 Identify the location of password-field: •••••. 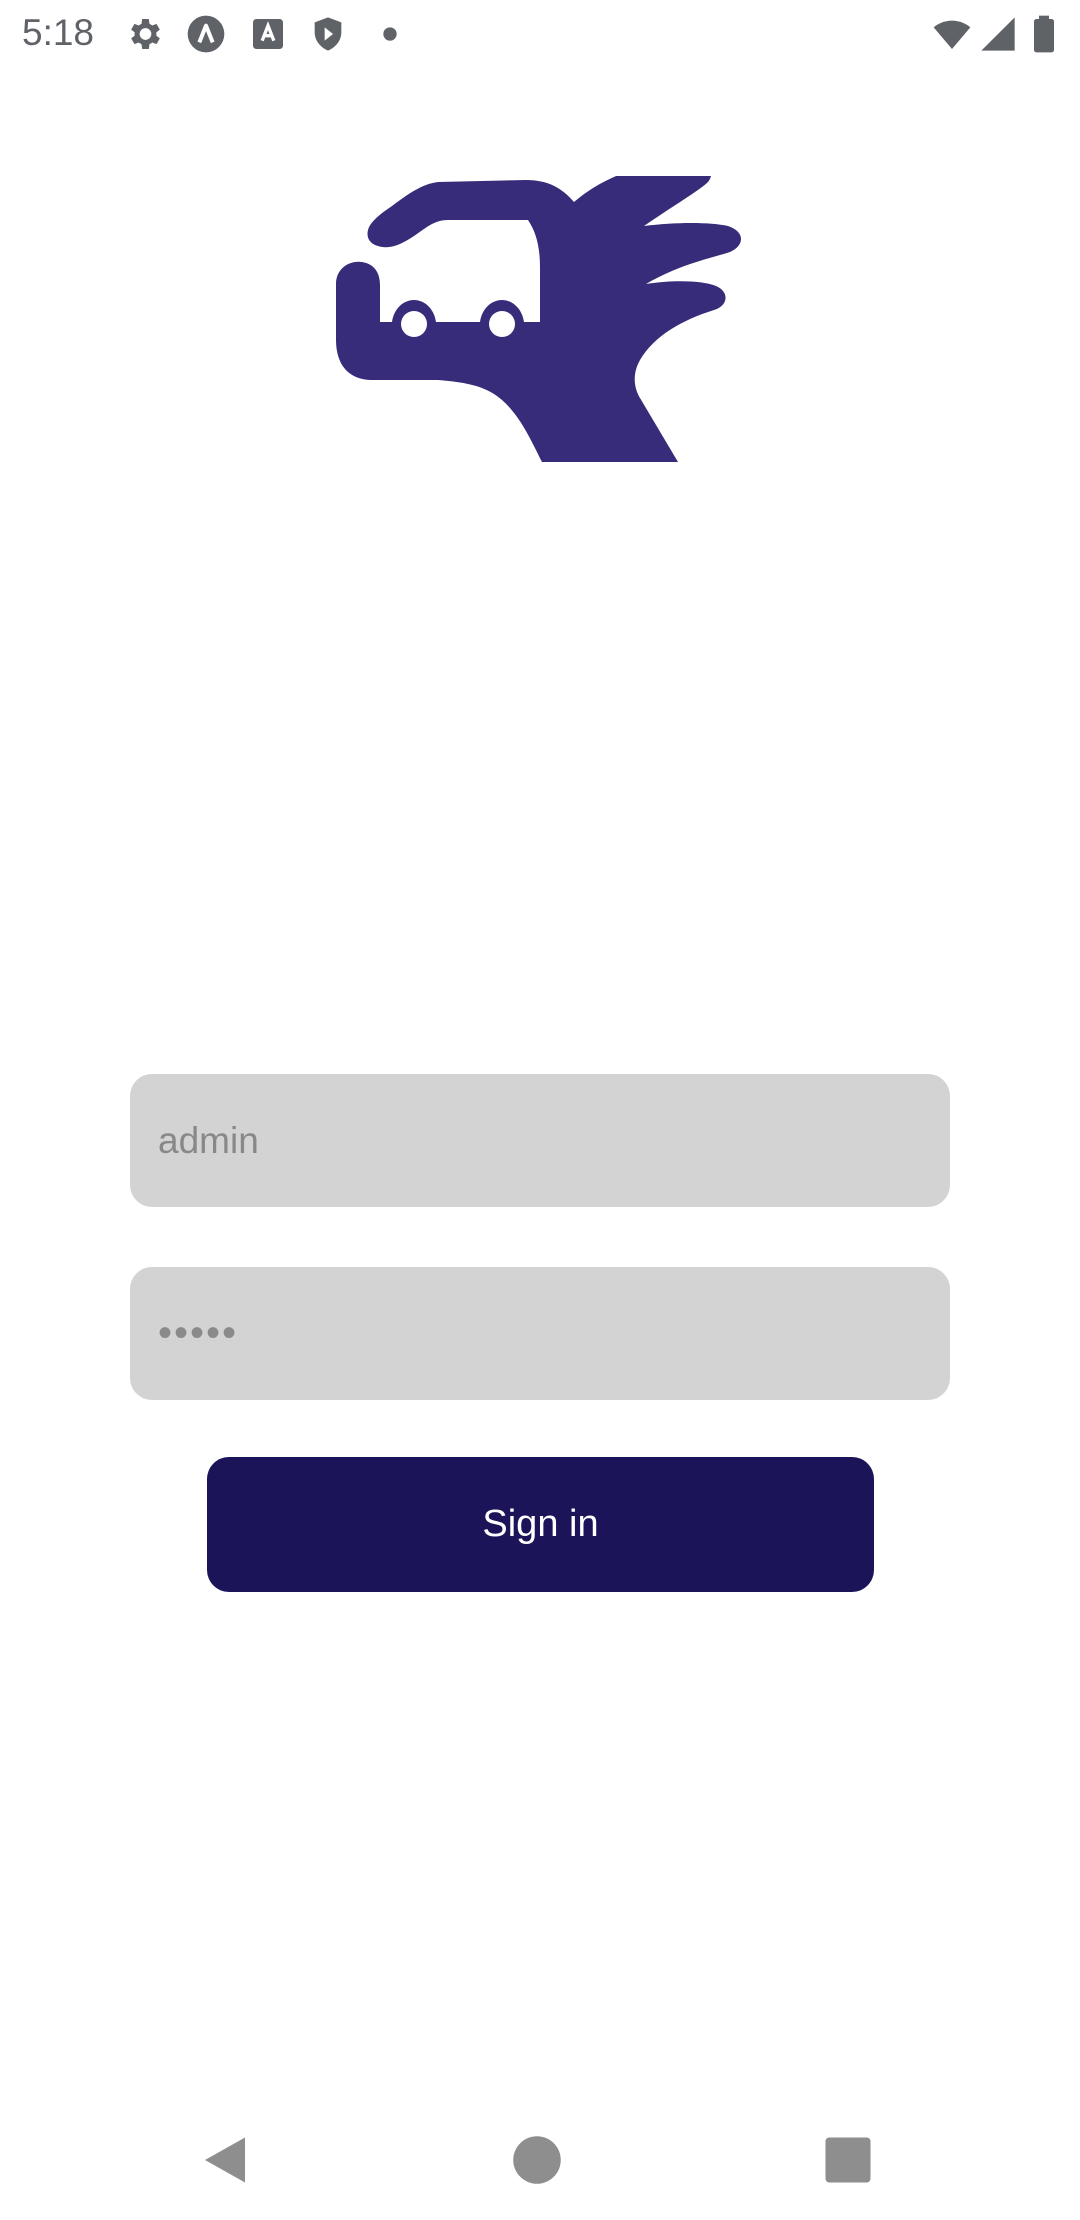
(540, 1333).